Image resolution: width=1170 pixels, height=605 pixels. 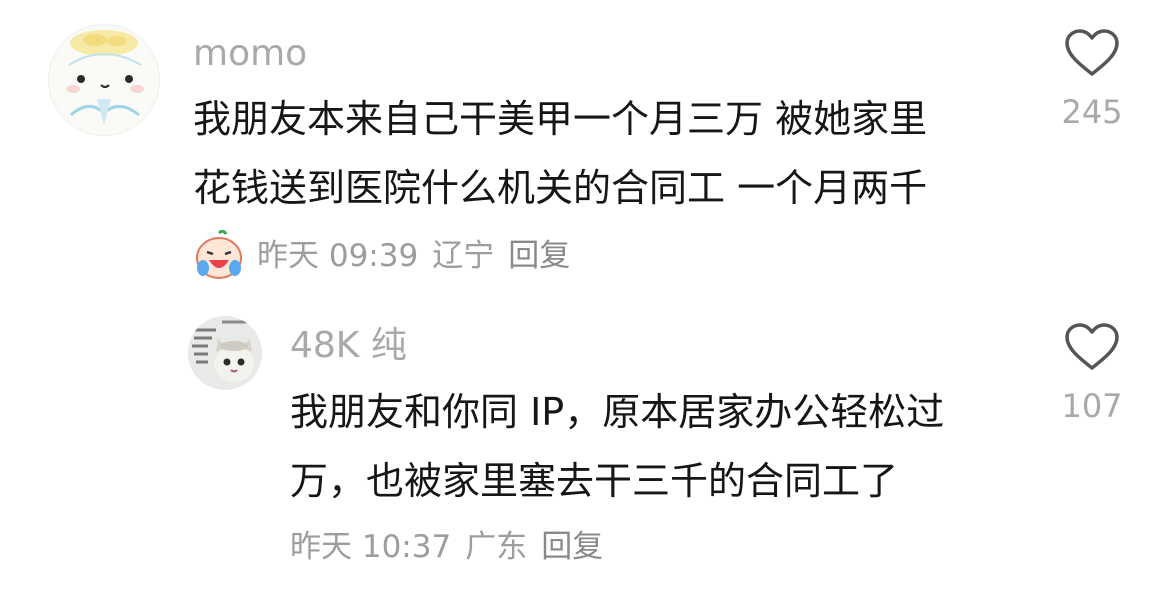 I want to click on cat-avatar-icon, so click(x=225, y=353).